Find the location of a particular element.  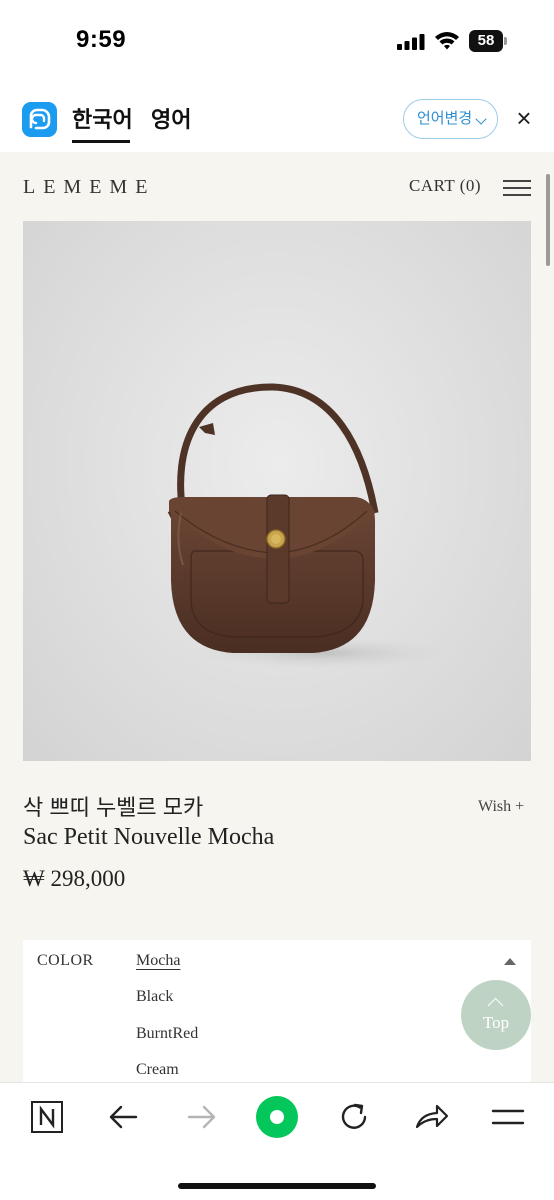

change-language-label: 언어변경 is located at coordinates (445, 118).